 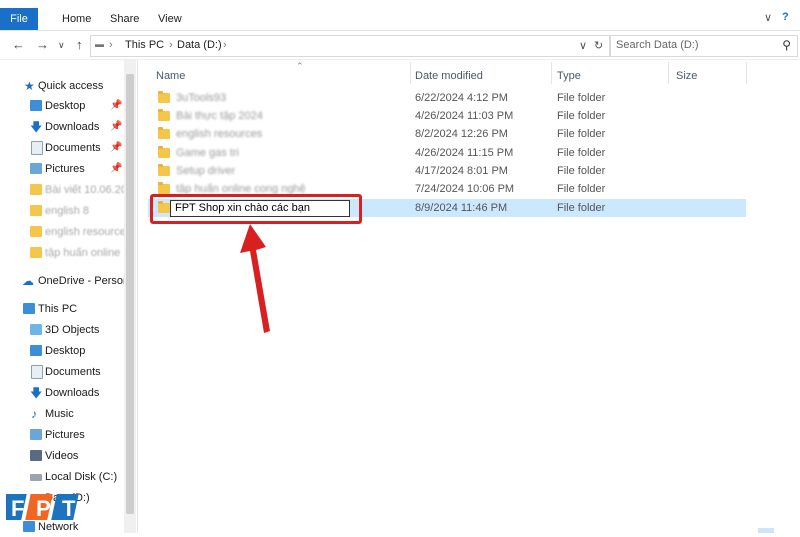 What do you see at coordinates (207, 153) in the screenshot?
I see `file-name: Game gas tri` at bounding box center [207, 153].